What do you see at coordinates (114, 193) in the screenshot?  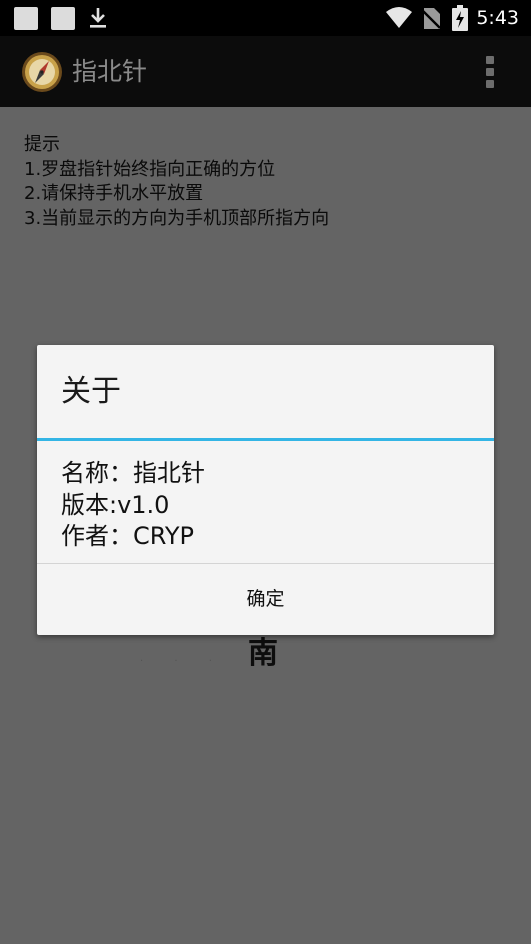 I see `tip-line: 2.请保持手机水平放置` at bounding box center [114, 193].